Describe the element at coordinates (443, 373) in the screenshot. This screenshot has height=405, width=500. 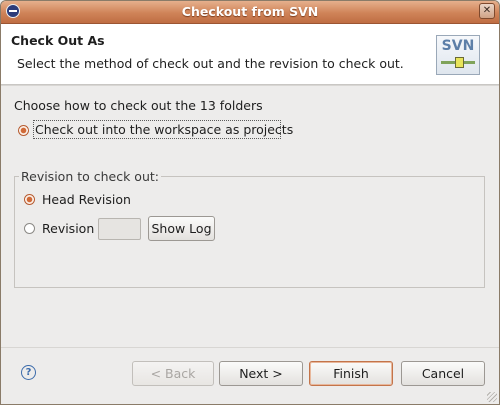
I see `cancel-button: Cancel` at that location.